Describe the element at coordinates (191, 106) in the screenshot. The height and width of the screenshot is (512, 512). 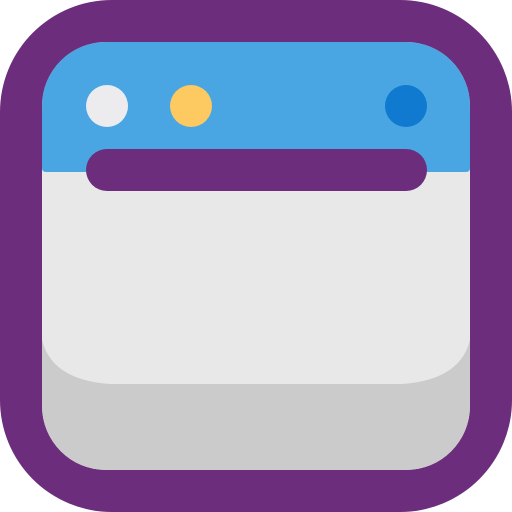
I see `window-dot-middle-icon` at that location.